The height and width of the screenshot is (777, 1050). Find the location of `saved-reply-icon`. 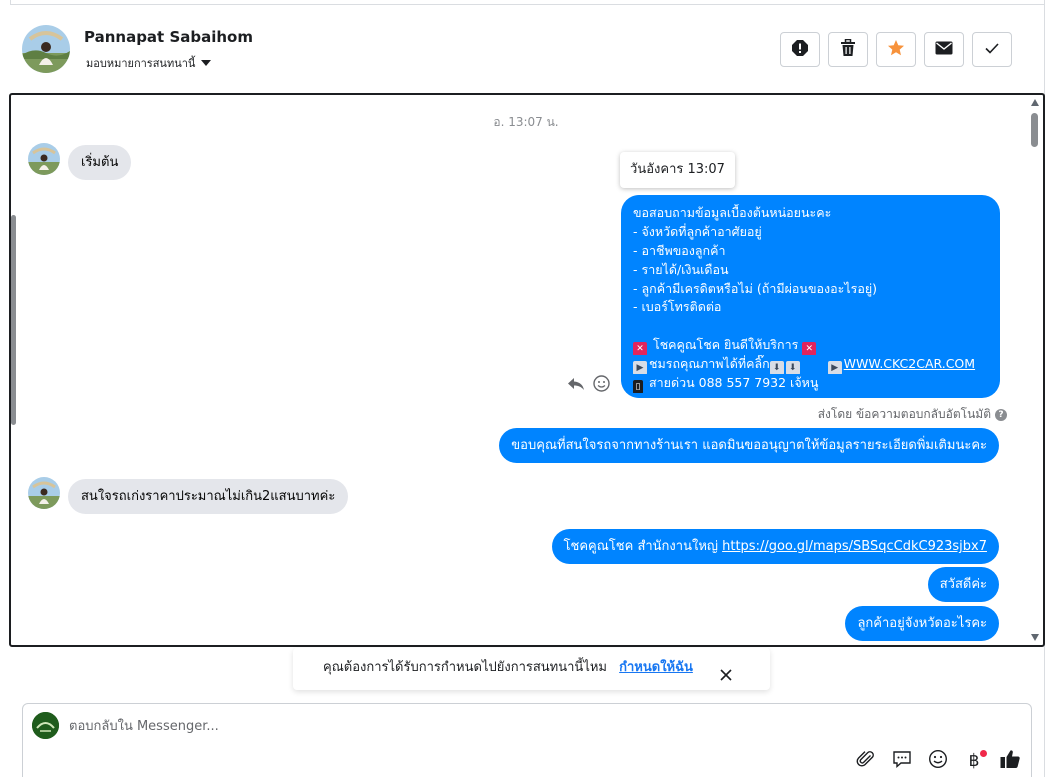

saved-reply-icon is located at coordinates (902, 761).